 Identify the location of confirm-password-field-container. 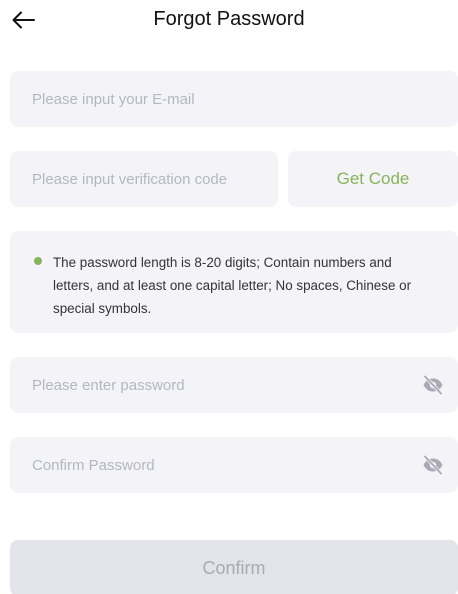
(234, 465).